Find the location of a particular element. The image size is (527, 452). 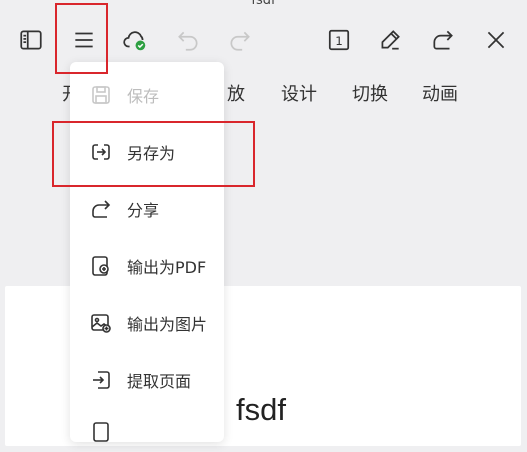

tab-slideshow: 放 is located at coordinates (236, 93).